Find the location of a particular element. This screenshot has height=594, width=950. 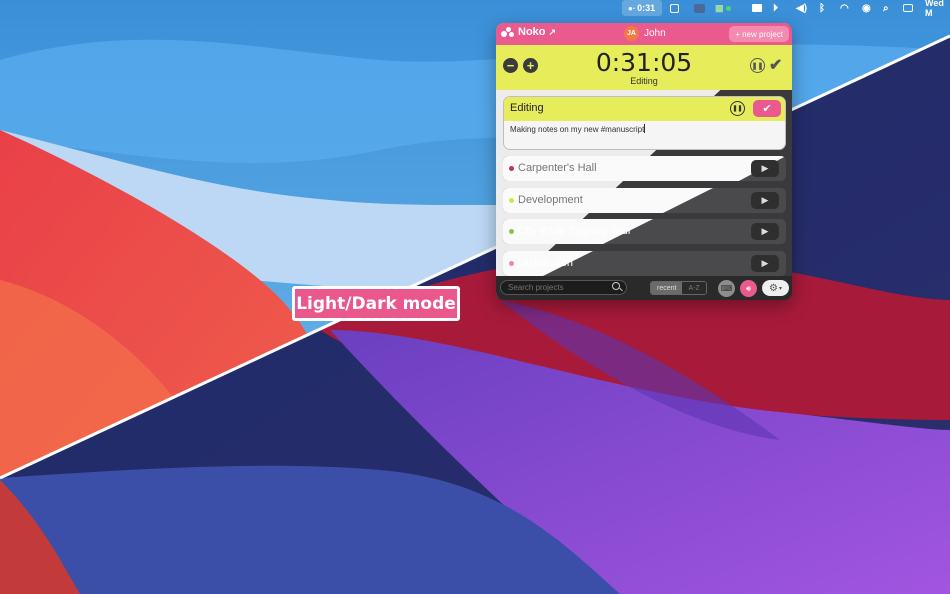

noko-menubar-item: ●∙ 0:31 is located at coordinates (641, 8).